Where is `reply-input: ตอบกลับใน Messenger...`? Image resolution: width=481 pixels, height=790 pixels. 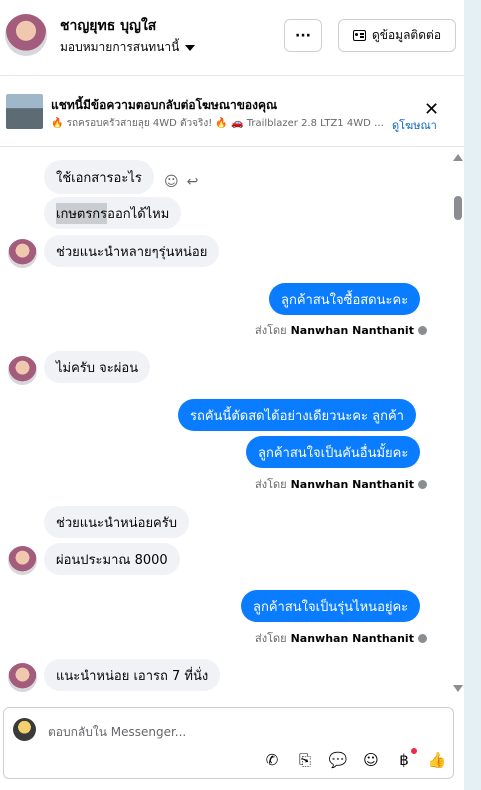 reply-input: ตอบกลับใน Messenger... is located at coordinates (117, 732).